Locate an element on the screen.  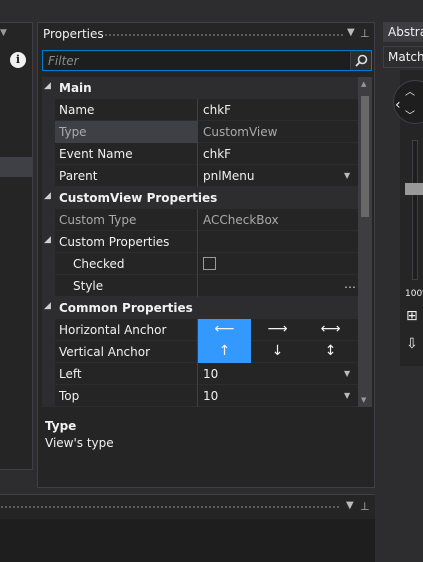
arrow-left-right-icon: ⟷ is located at coordinates (330, 329).